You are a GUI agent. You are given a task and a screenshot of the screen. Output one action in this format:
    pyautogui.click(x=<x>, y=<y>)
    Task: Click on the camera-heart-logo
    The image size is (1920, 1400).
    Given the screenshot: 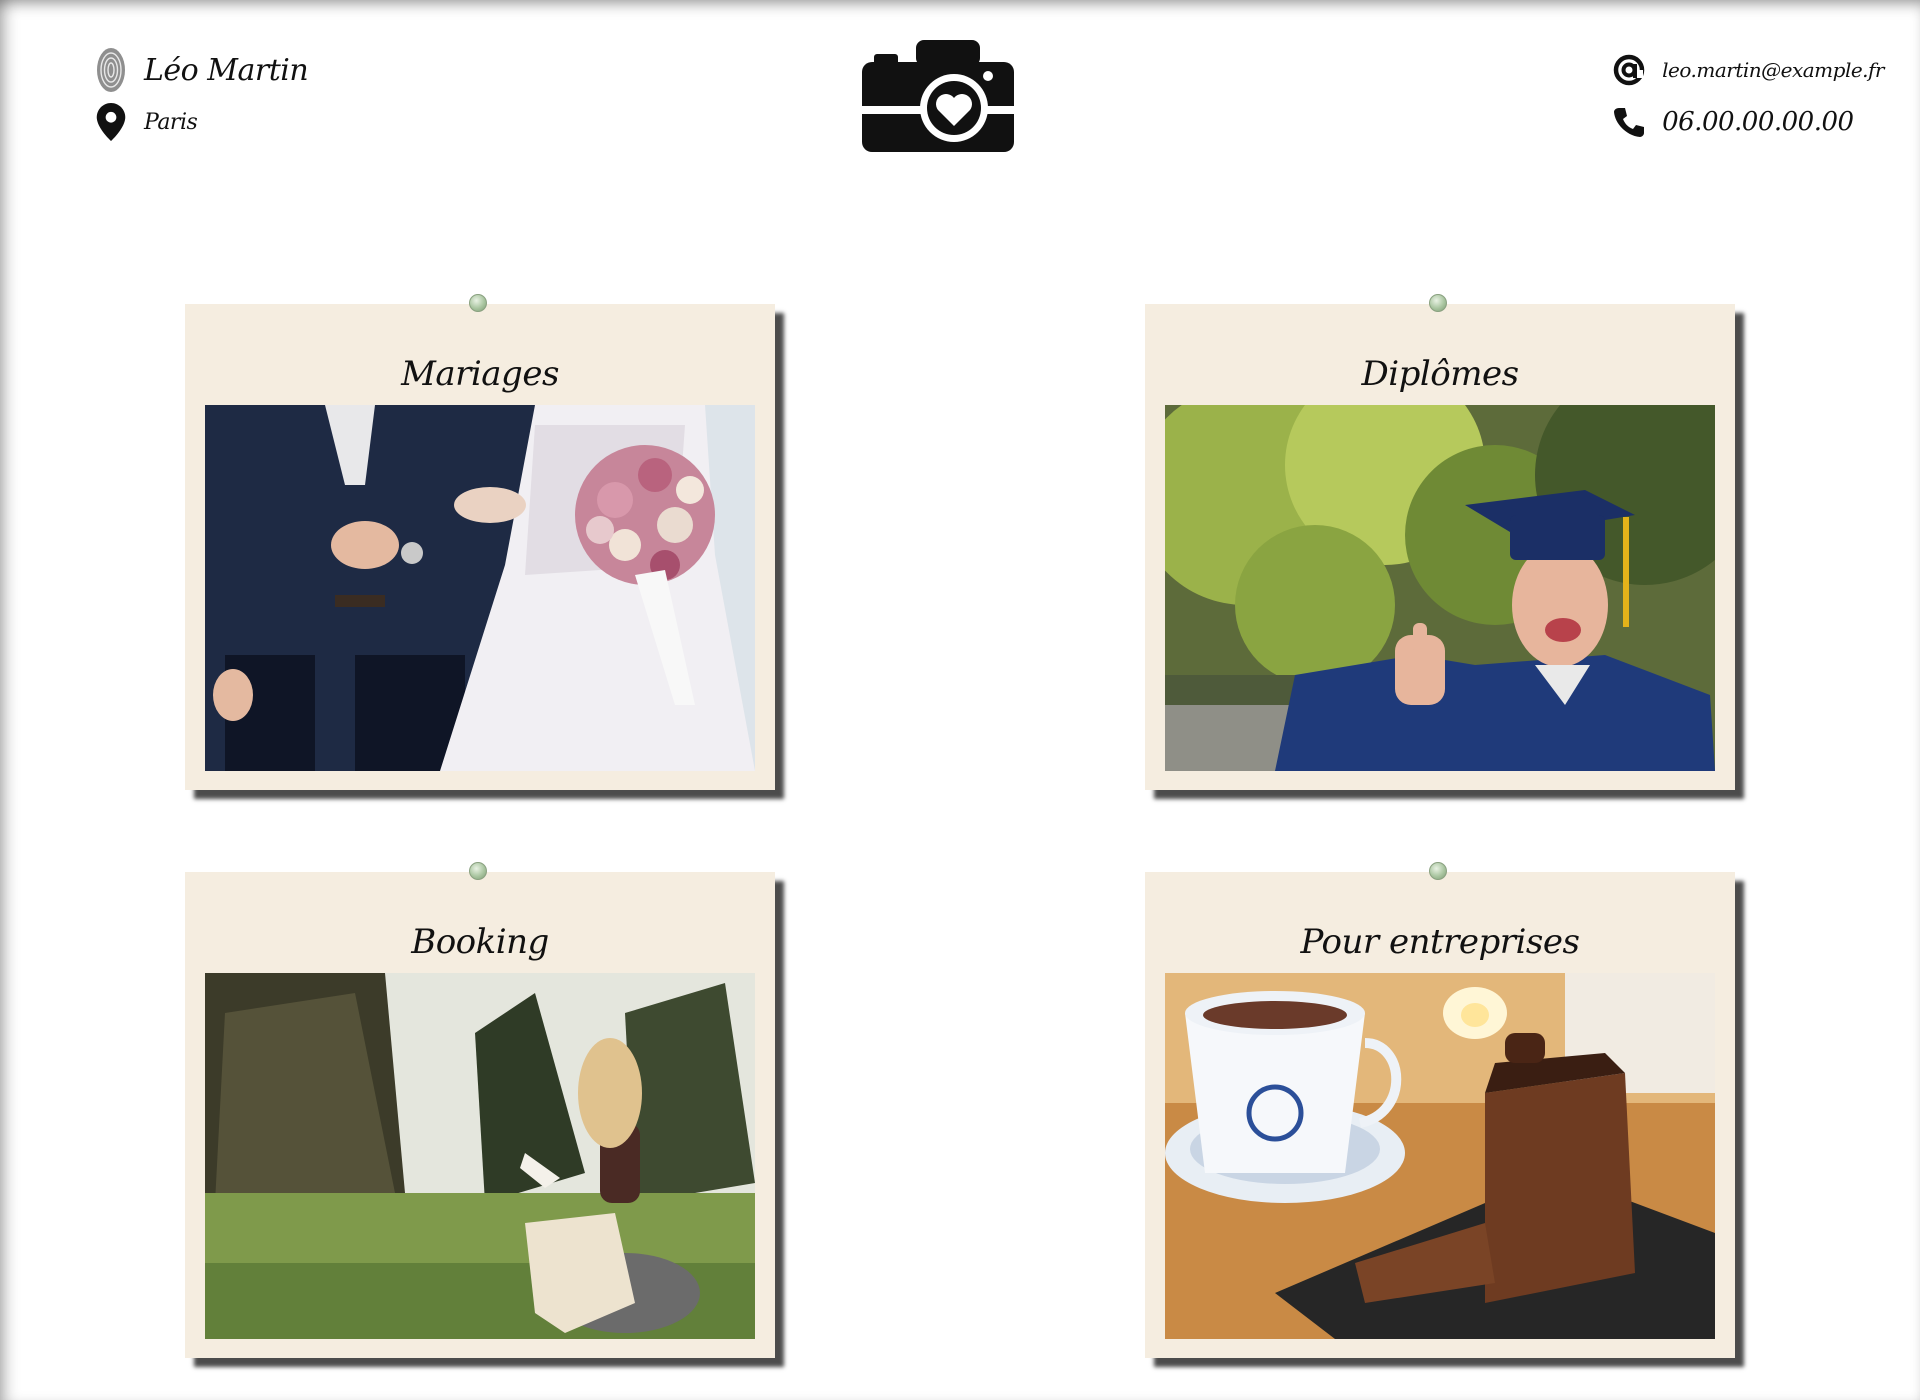 What is the action you would take?
    pyautogui.click(x=938, y=96)
    